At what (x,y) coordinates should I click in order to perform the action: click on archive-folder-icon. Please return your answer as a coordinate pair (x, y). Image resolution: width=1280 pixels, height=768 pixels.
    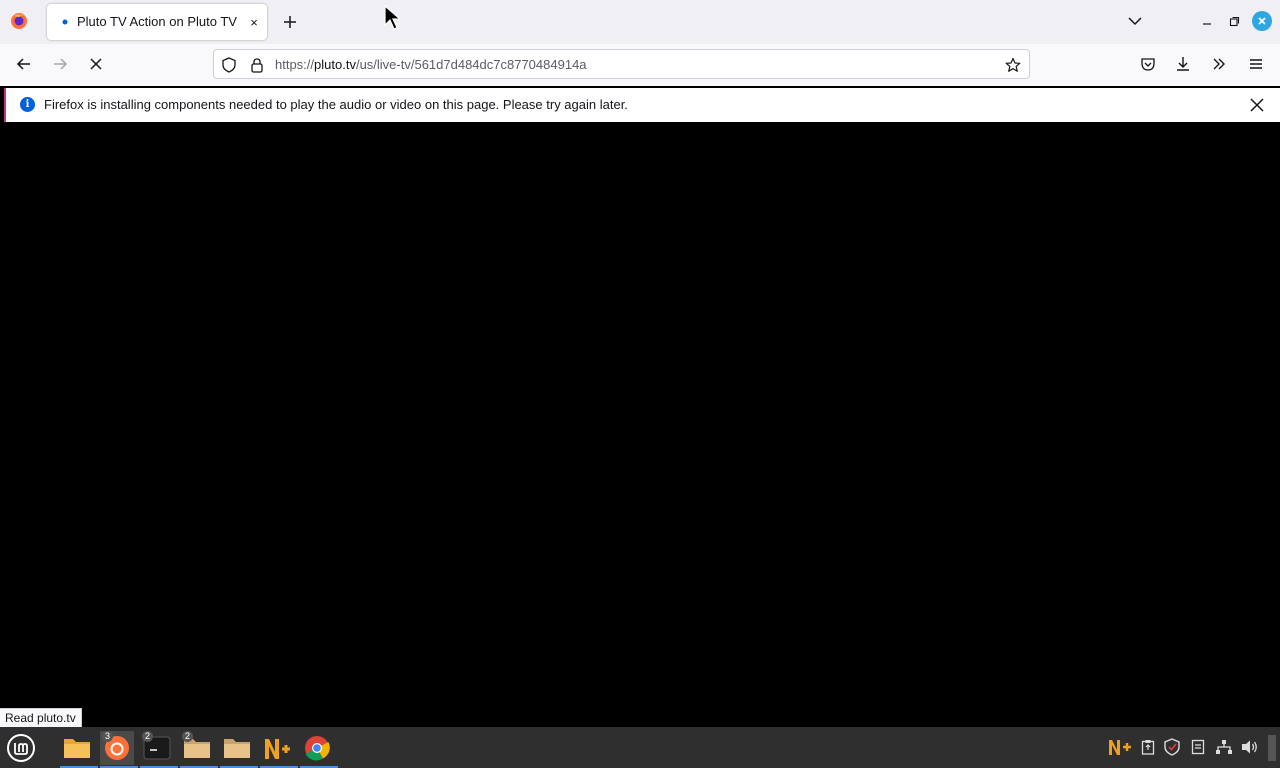
    Looking at the image, I should click on (239, 749).